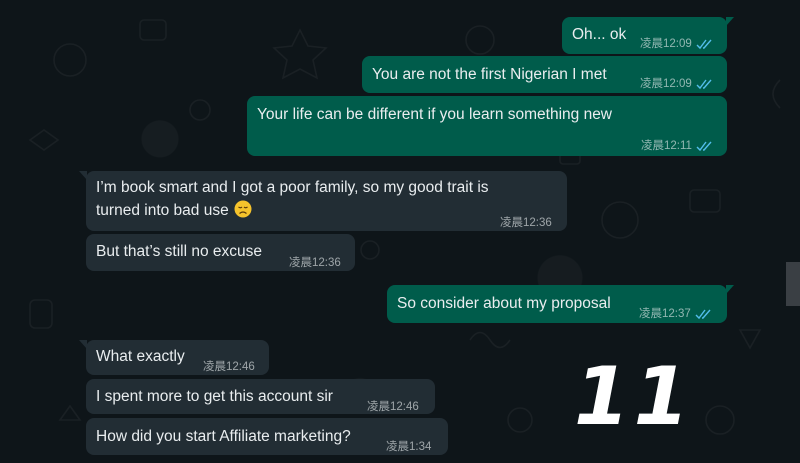 This screenshot has width=800, height=463. Describe the element at coordinates (214, 396) in the screenshot. I see `message-text: I spent more to get this account sir` at that location.